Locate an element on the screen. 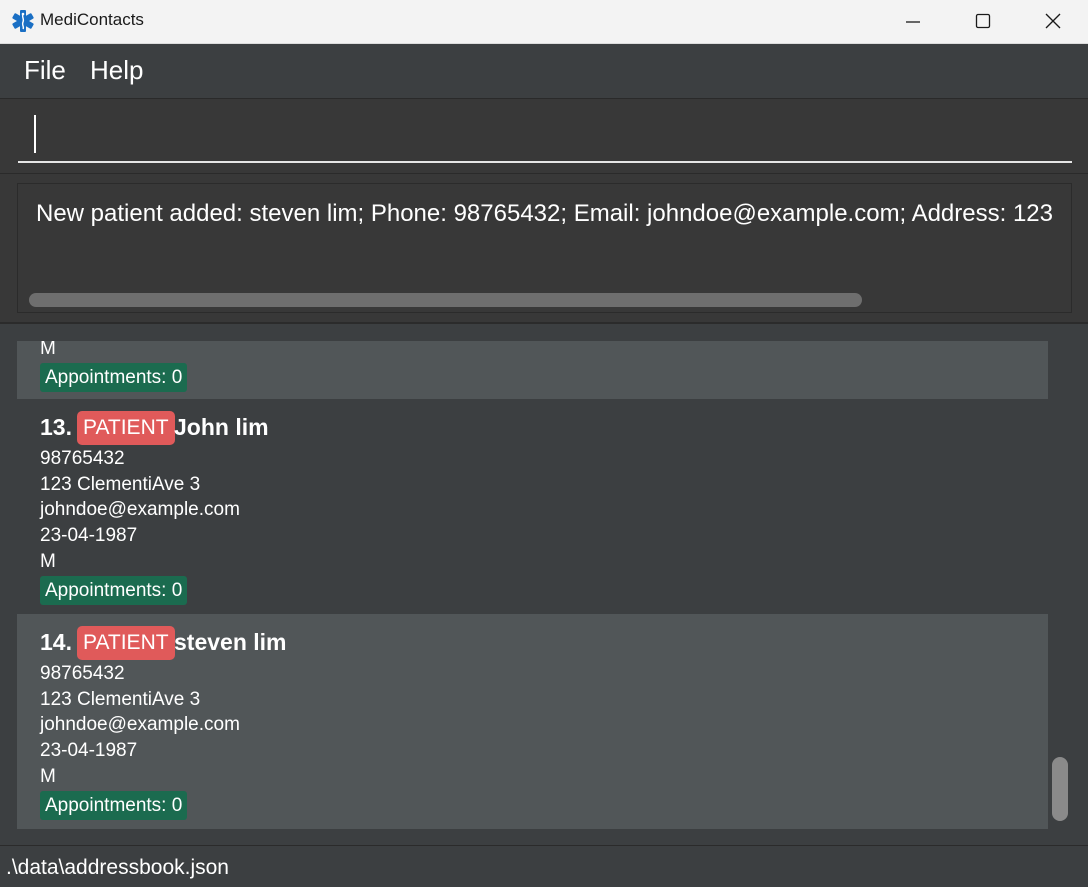 Image resolution: width=1088 pixels, height=887 pixels. text-caret is located at coordinates (35, 134).